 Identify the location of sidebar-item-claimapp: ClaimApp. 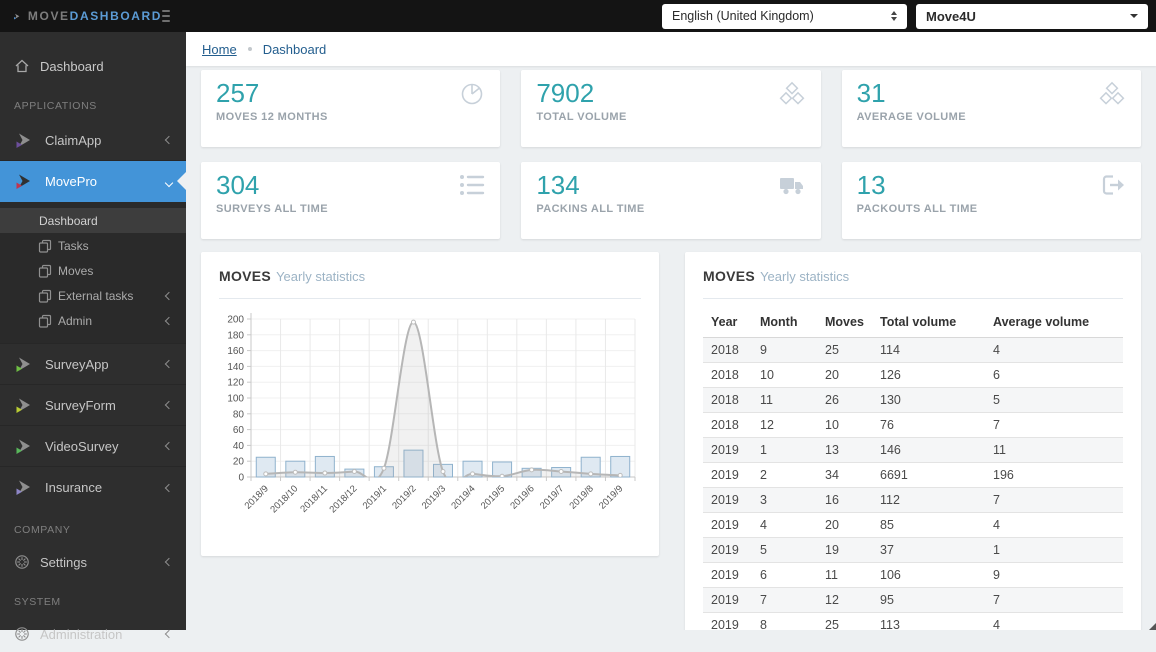
(93, 140).